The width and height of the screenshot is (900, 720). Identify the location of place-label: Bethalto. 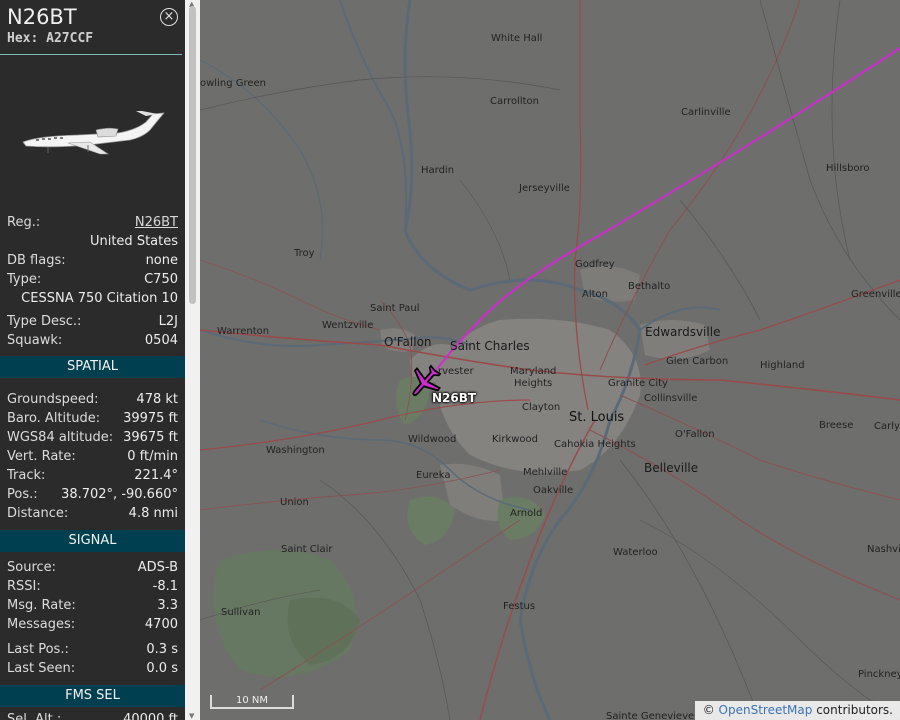
(649, 286).